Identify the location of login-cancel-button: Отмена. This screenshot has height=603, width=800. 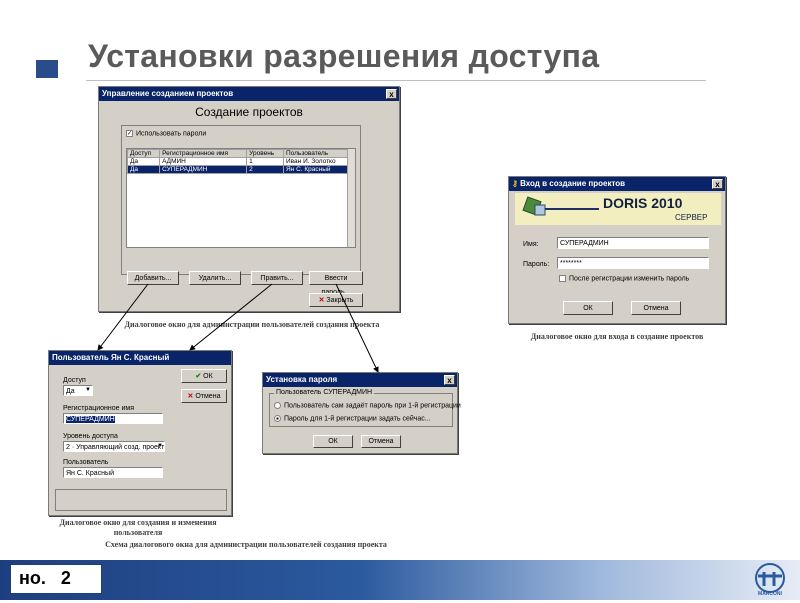
(656, 308).